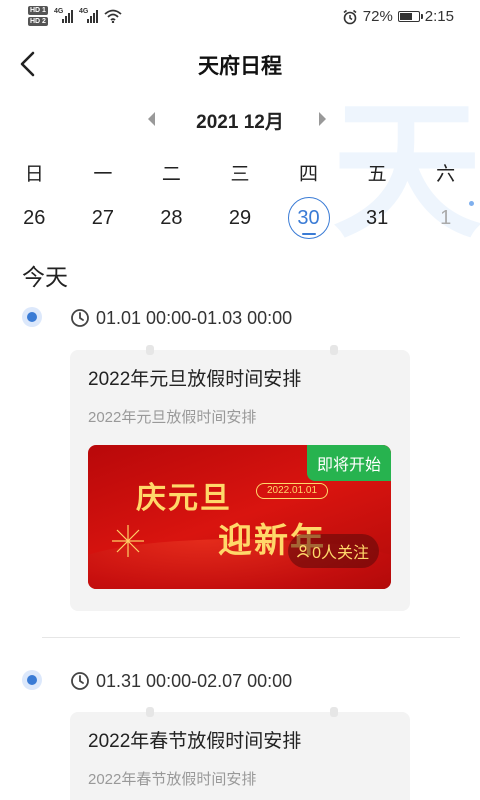  Describe the element at coordinates (377, 174) in the screenshot. I see `weekday-label: 五` at that location.